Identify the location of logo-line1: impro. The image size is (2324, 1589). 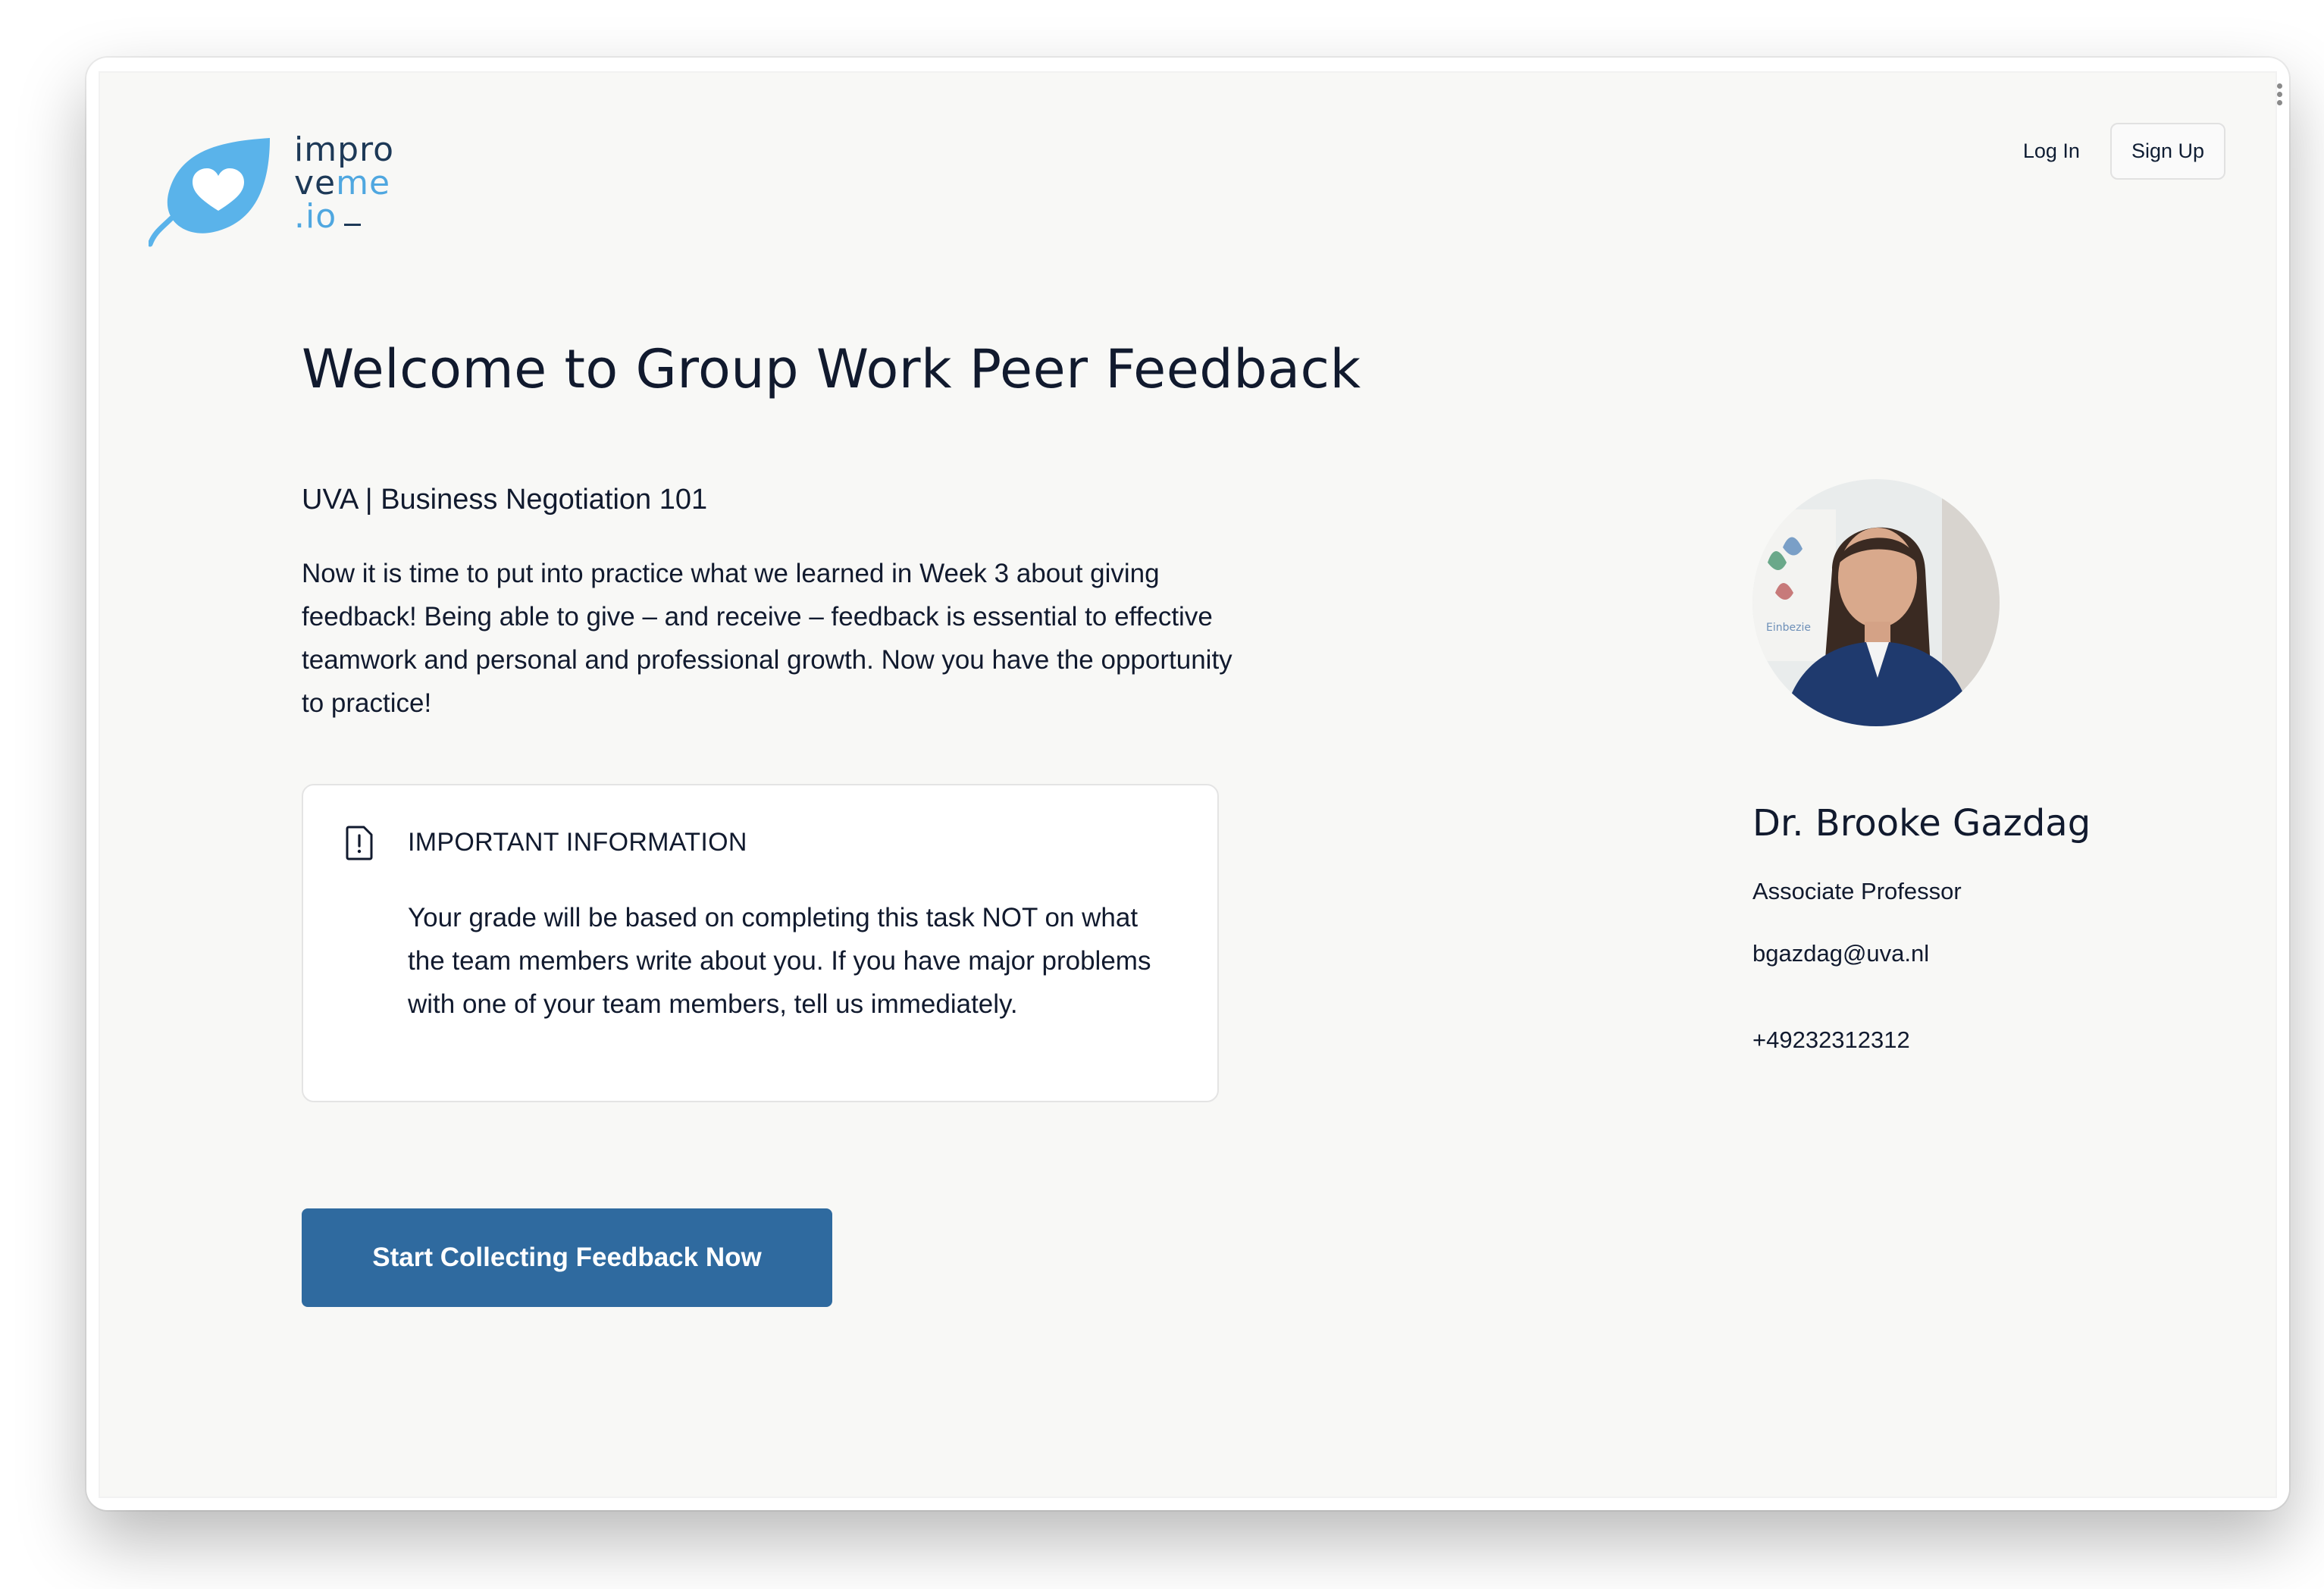
(344, 149).